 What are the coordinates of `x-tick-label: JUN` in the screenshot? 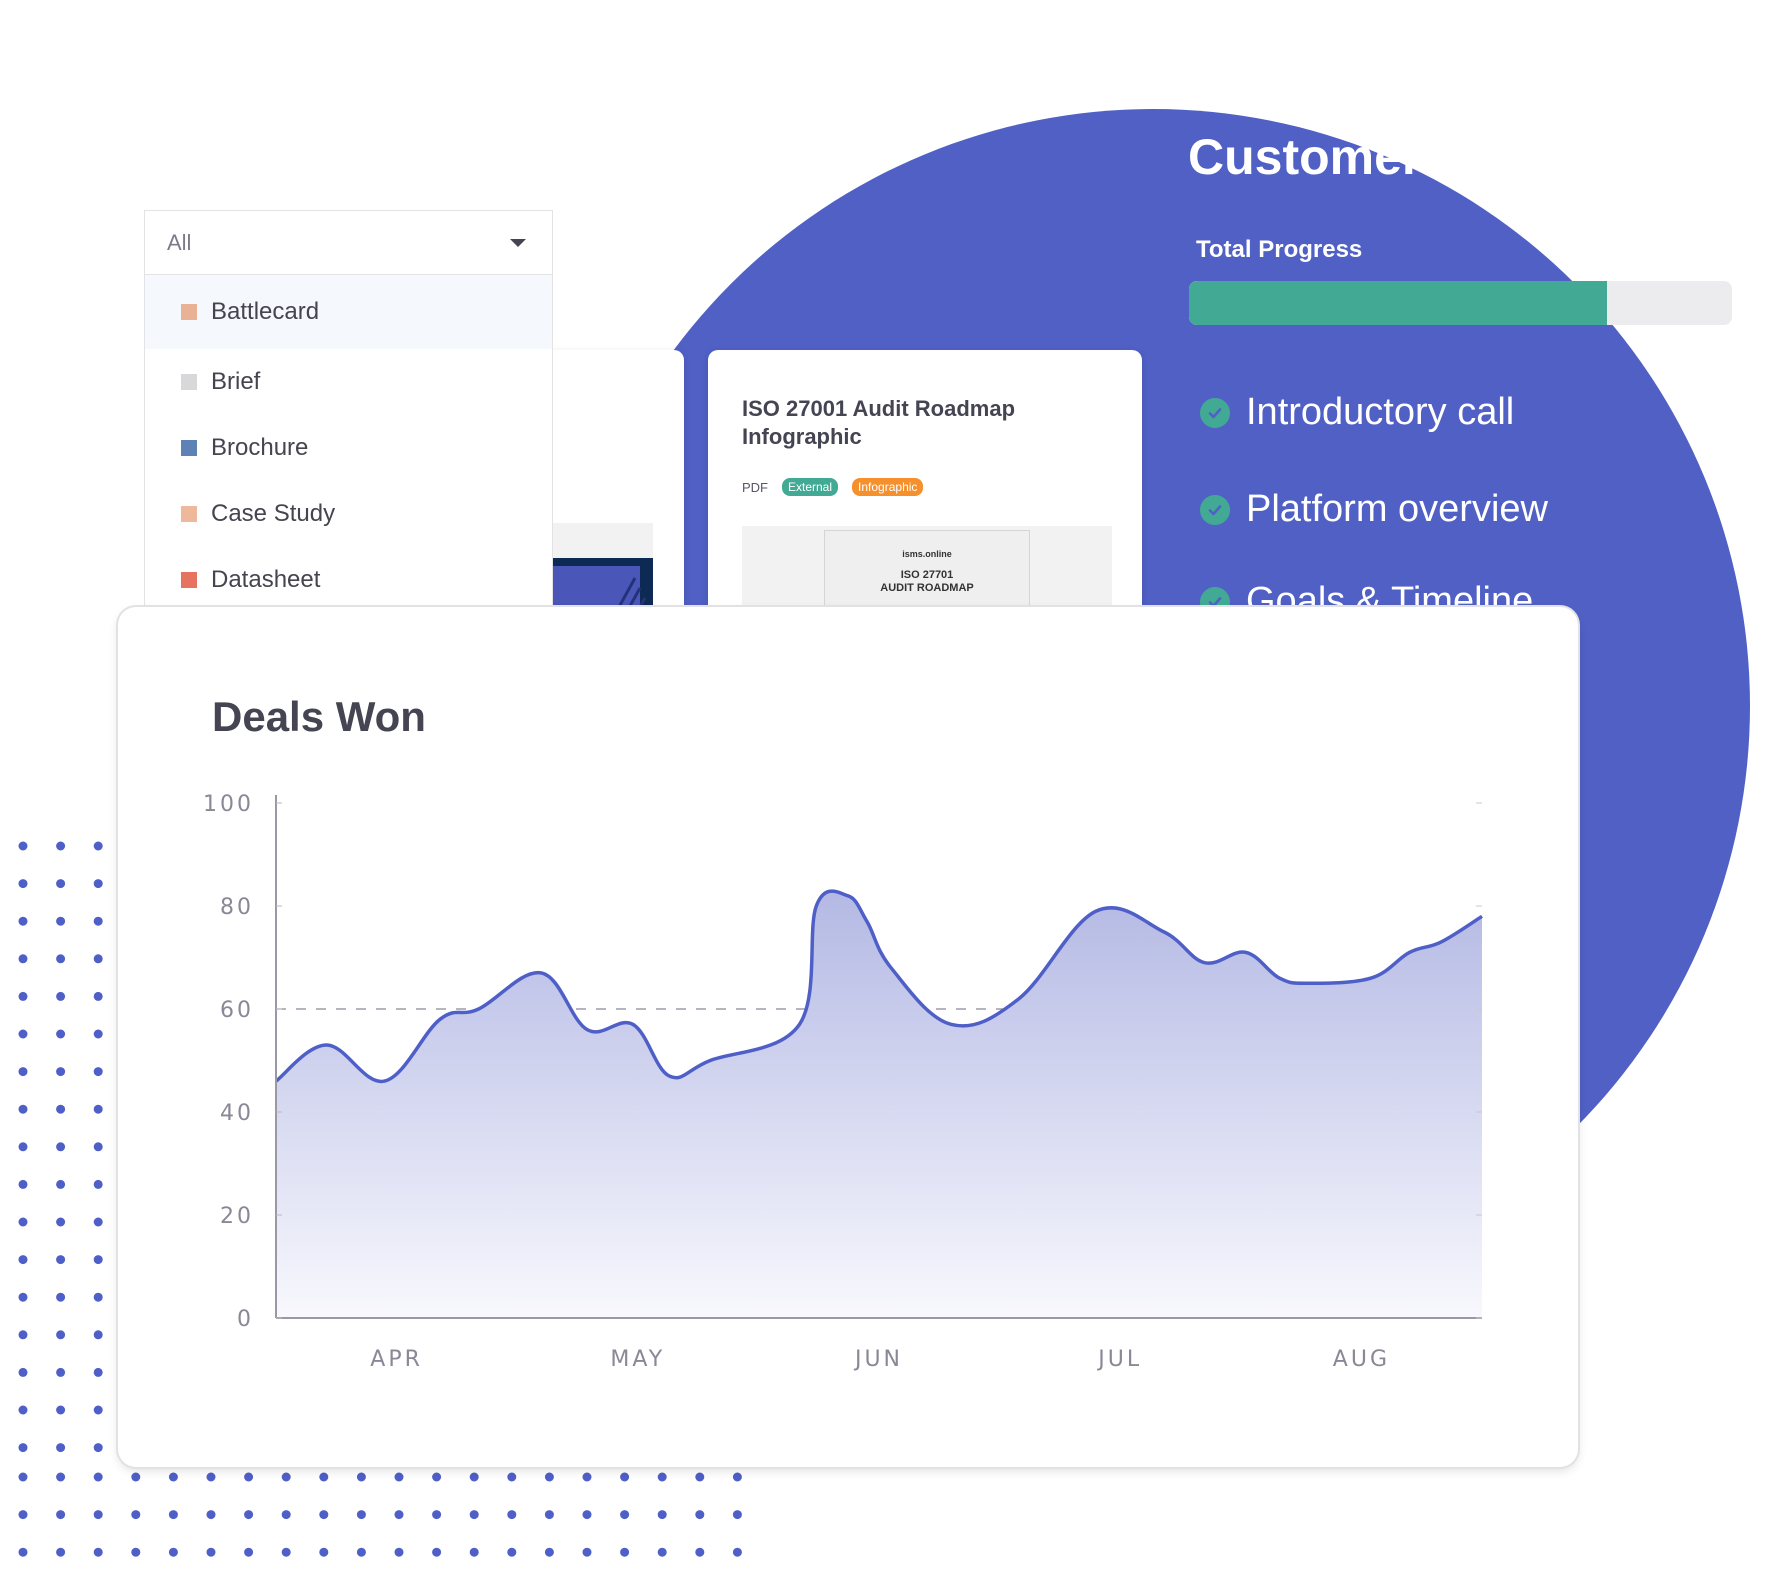 It's located at (878, 1359).